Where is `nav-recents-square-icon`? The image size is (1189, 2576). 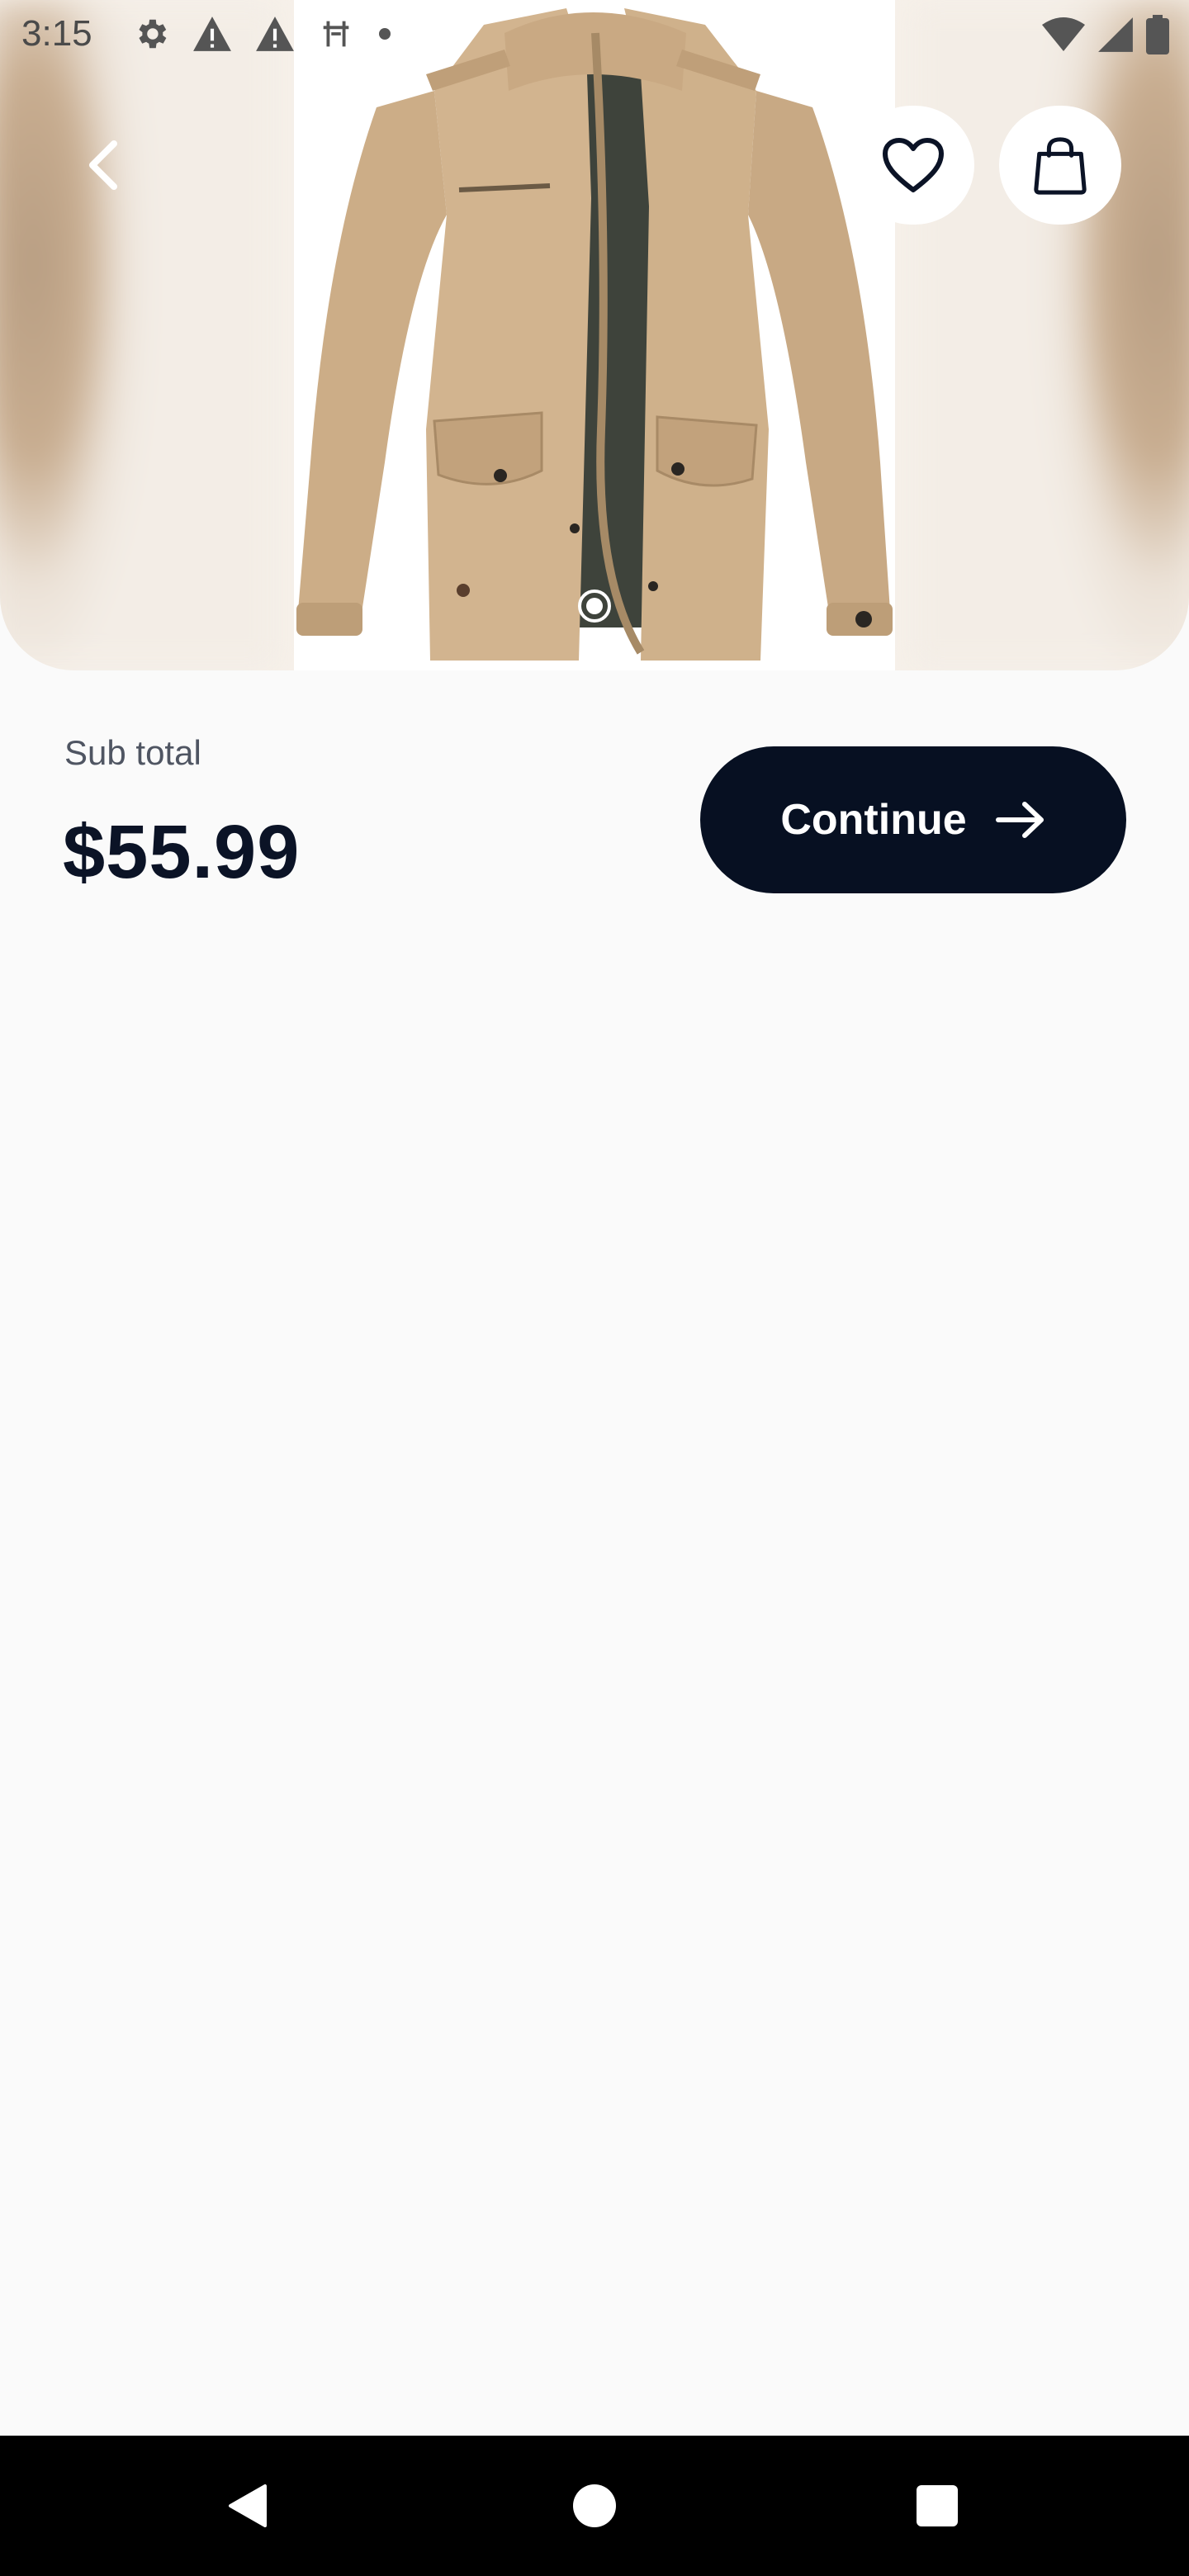
nav-recents-square-icon is located at coordinates (937, 2505).